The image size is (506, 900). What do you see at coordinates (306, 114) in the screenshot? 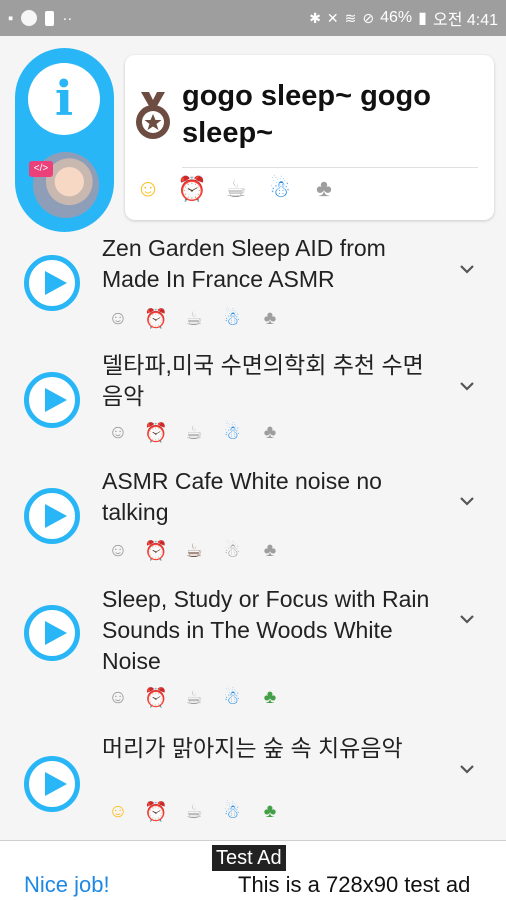
I see `page-title: gogo sleep~ gogo sleep~` at bounding box center [306, 114].